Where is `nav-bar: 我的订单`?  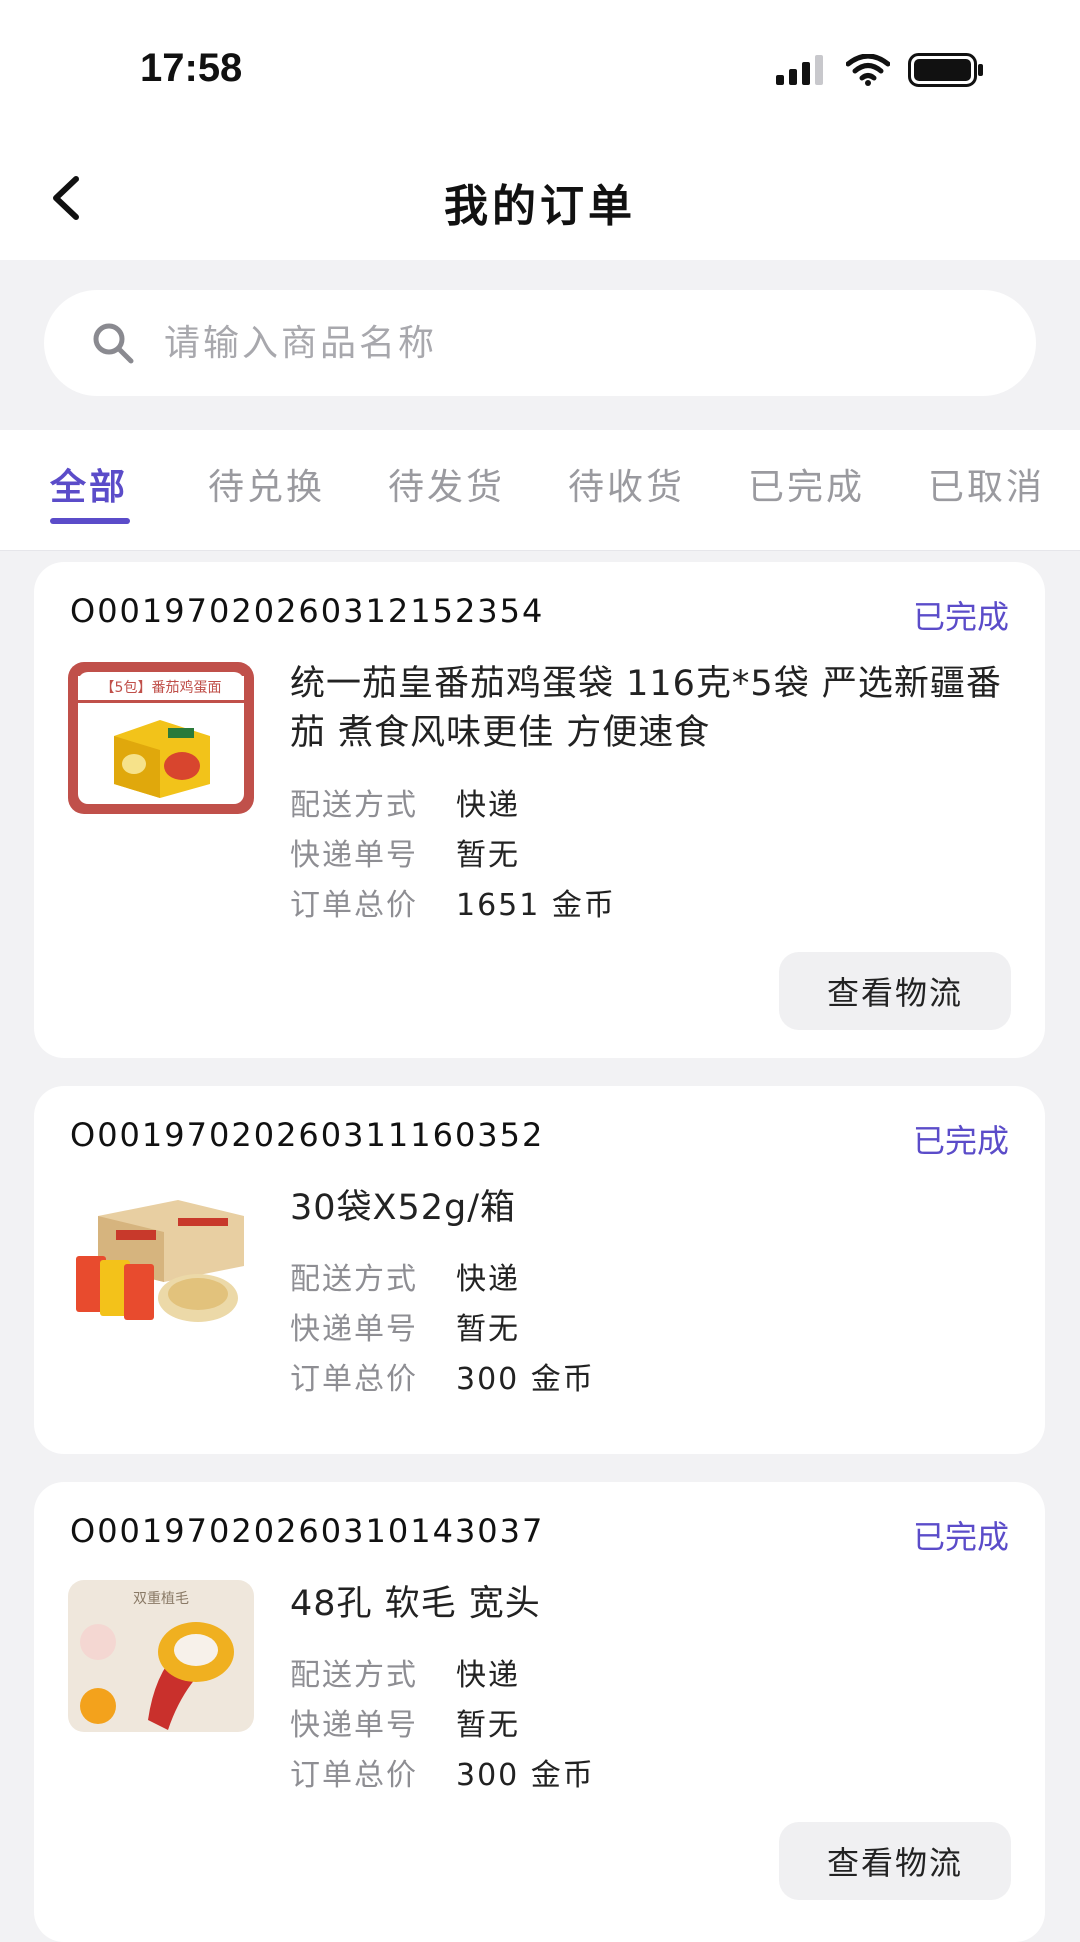 nav-bar: 我的订单 is located at coordinates (540, 200).